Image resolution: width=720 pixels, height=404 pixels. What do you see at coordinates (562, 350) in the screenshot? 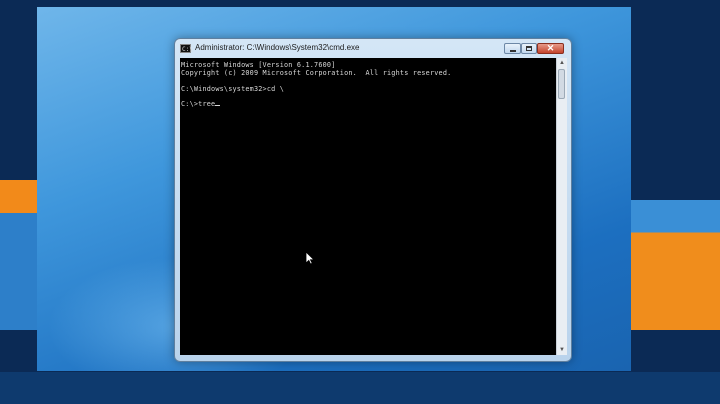
I see `scroll-down-icon: ▼` at bounding box center [562, 350].